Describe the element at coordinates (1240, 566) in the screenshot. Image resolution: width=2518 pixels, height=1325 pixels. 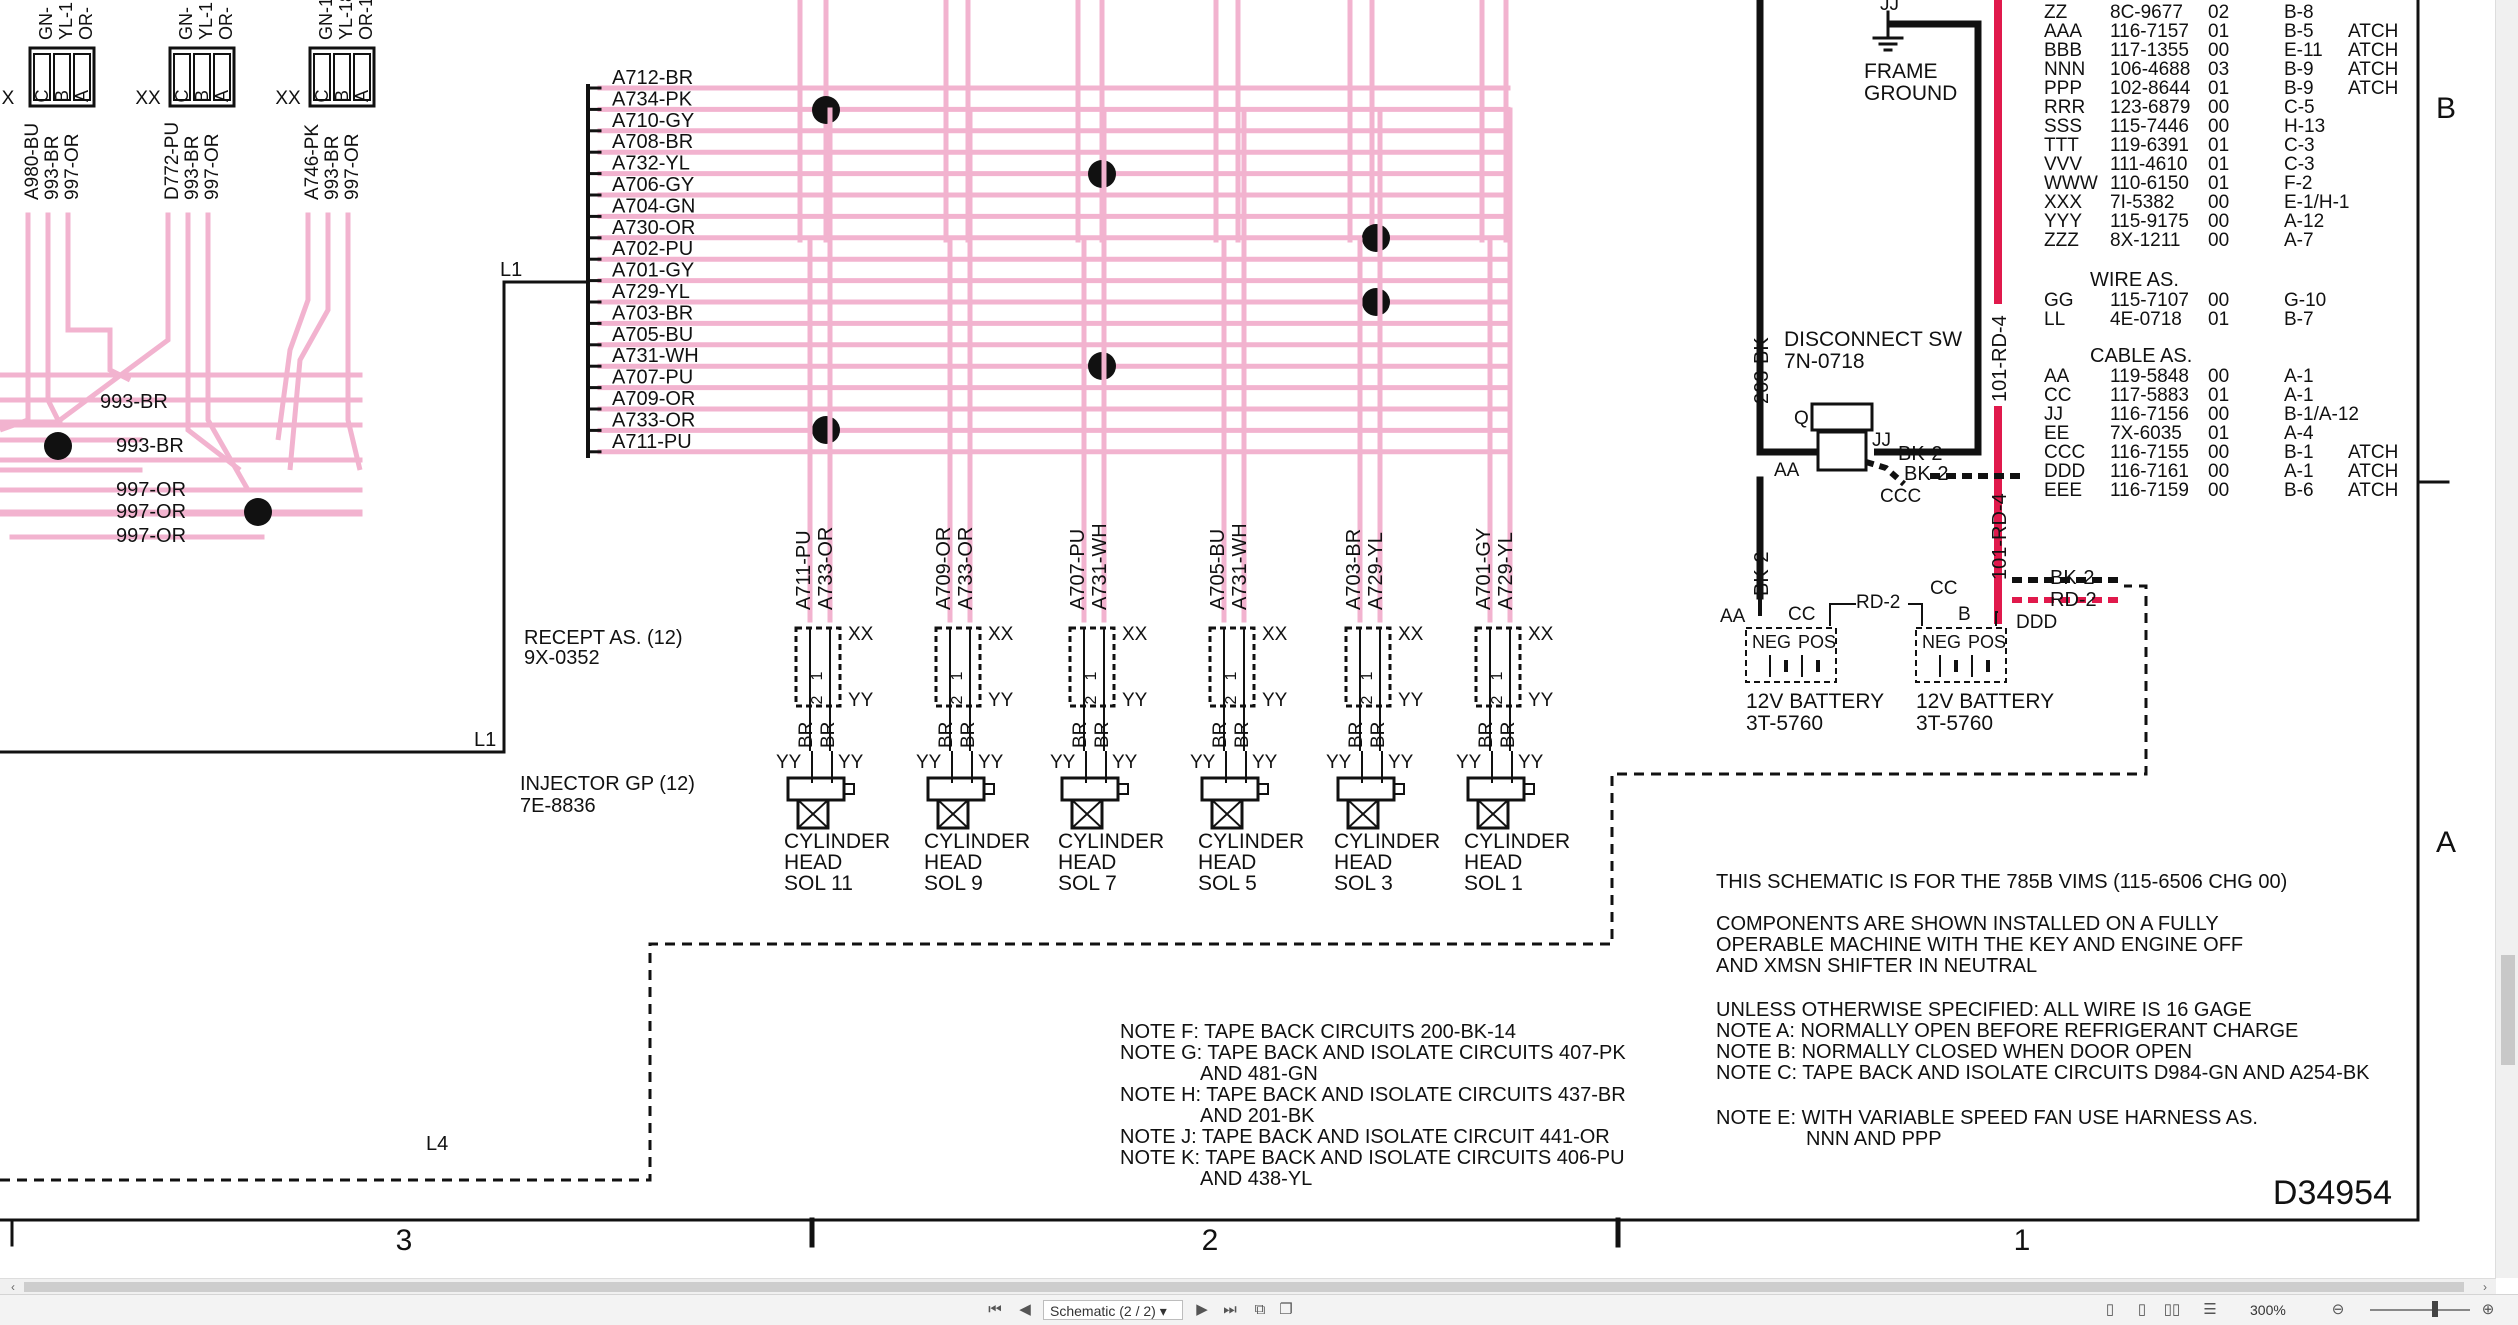
I see `injector-wire-label: A731-WH` at that location.